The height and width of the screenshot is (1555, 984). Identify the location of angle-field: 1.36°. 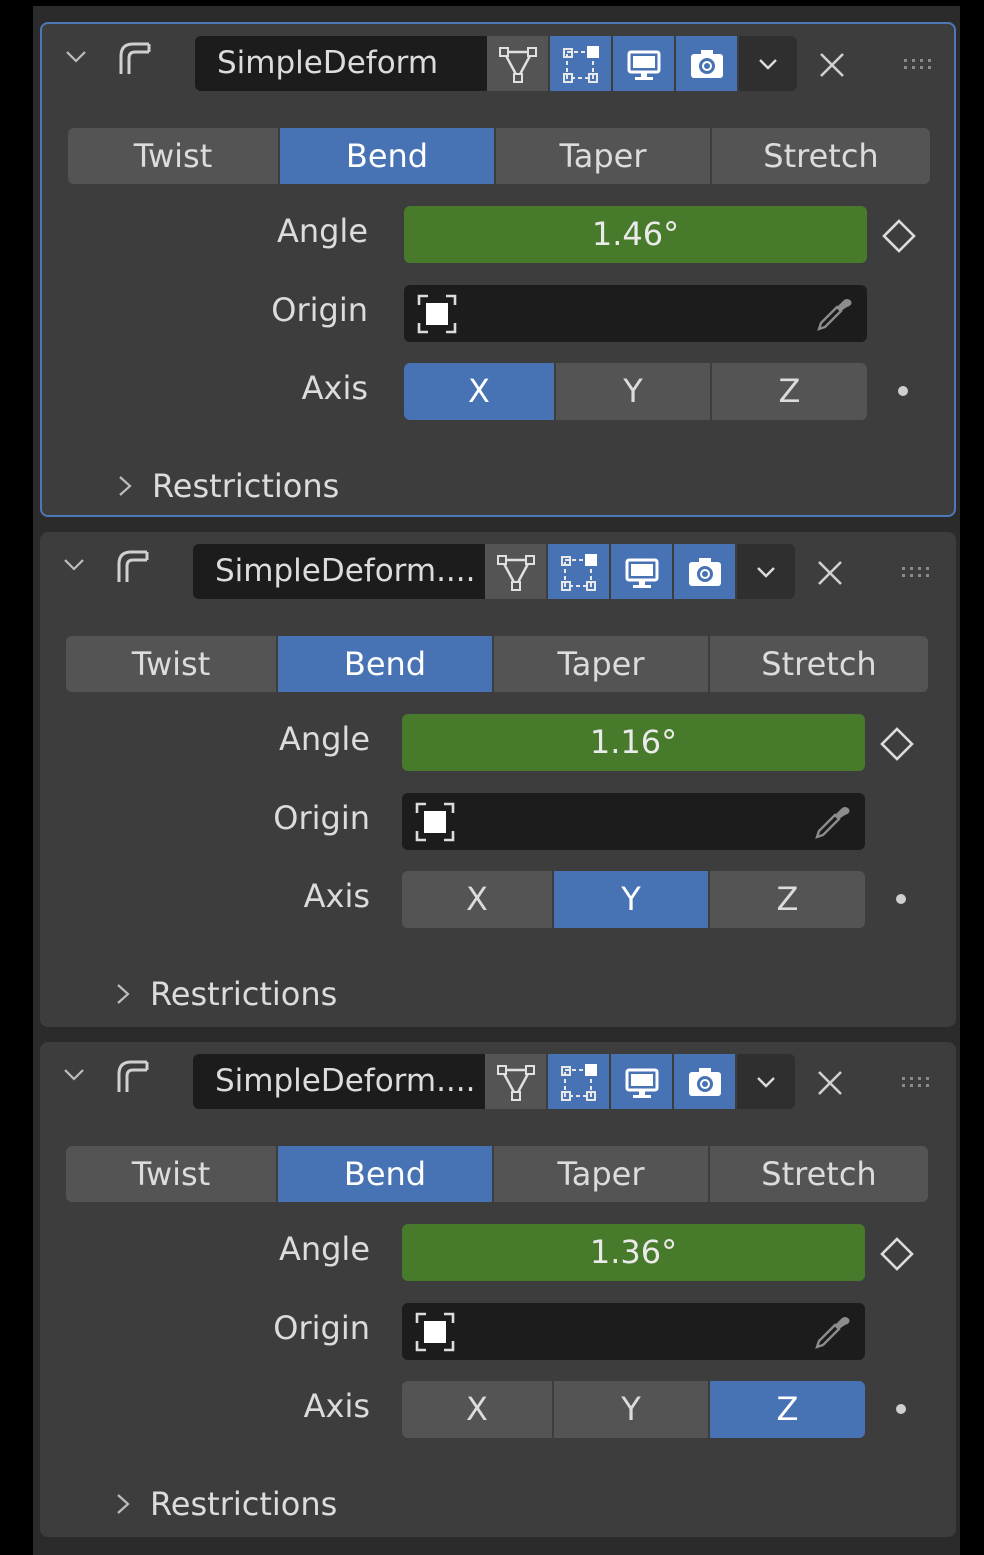
(633, 1252).